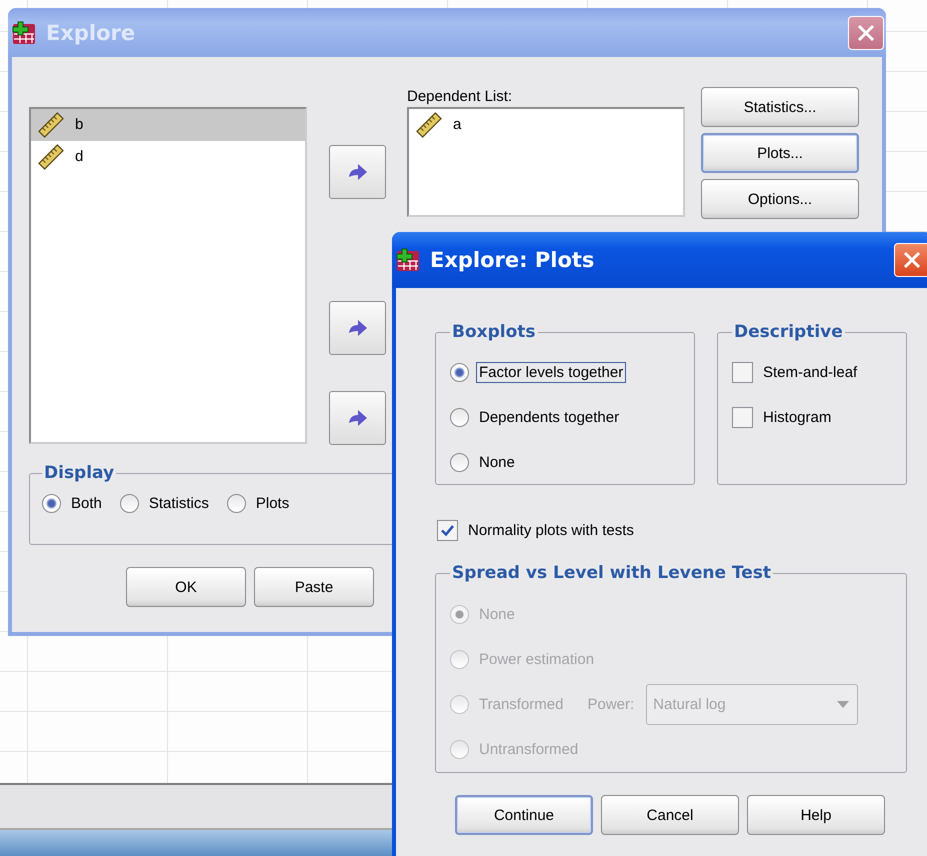 The width and height of the screenshot is (927, 856). I want to click on variable-item: b, so click(168, 125).